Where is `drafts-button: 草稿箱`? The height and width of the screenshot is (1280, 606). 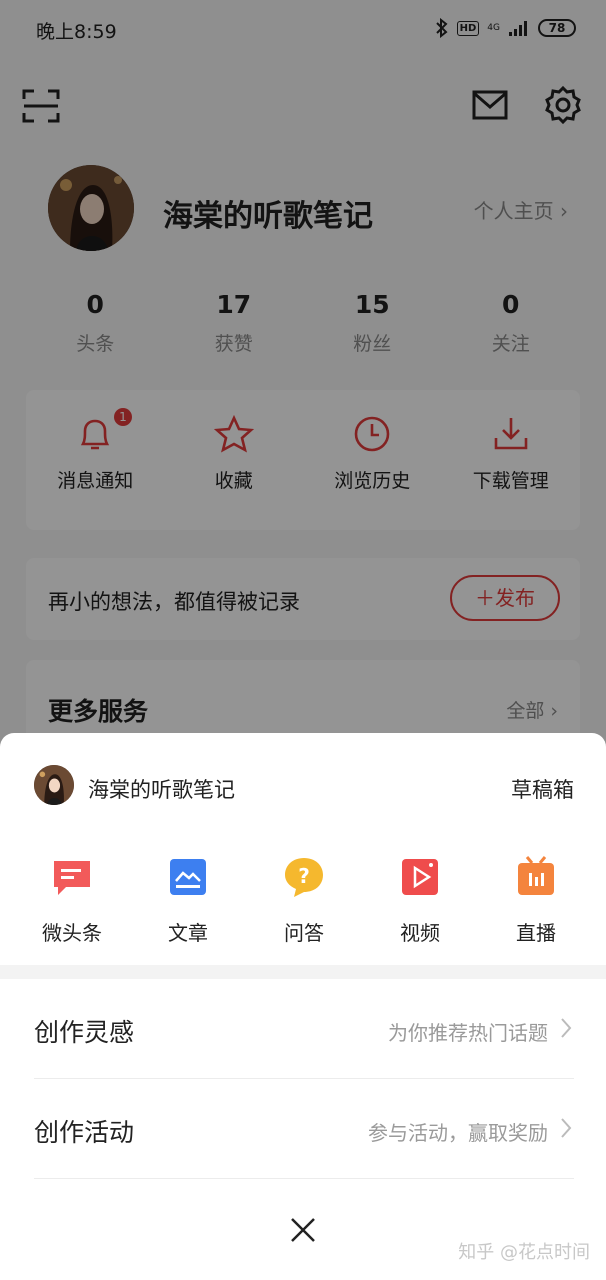
drafts-button: 草稿箱 is located at coordinates (542, 789).